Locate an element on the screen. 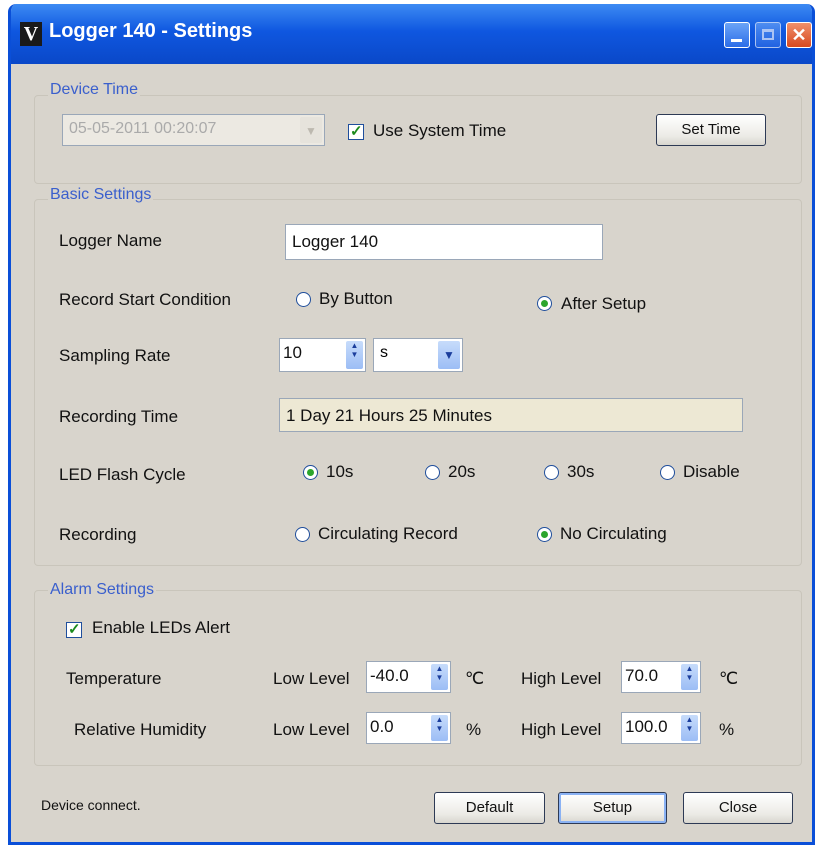 The height and width of the screenshot is (845, 815). led-30s-radio is located at coordinates (551, 472).